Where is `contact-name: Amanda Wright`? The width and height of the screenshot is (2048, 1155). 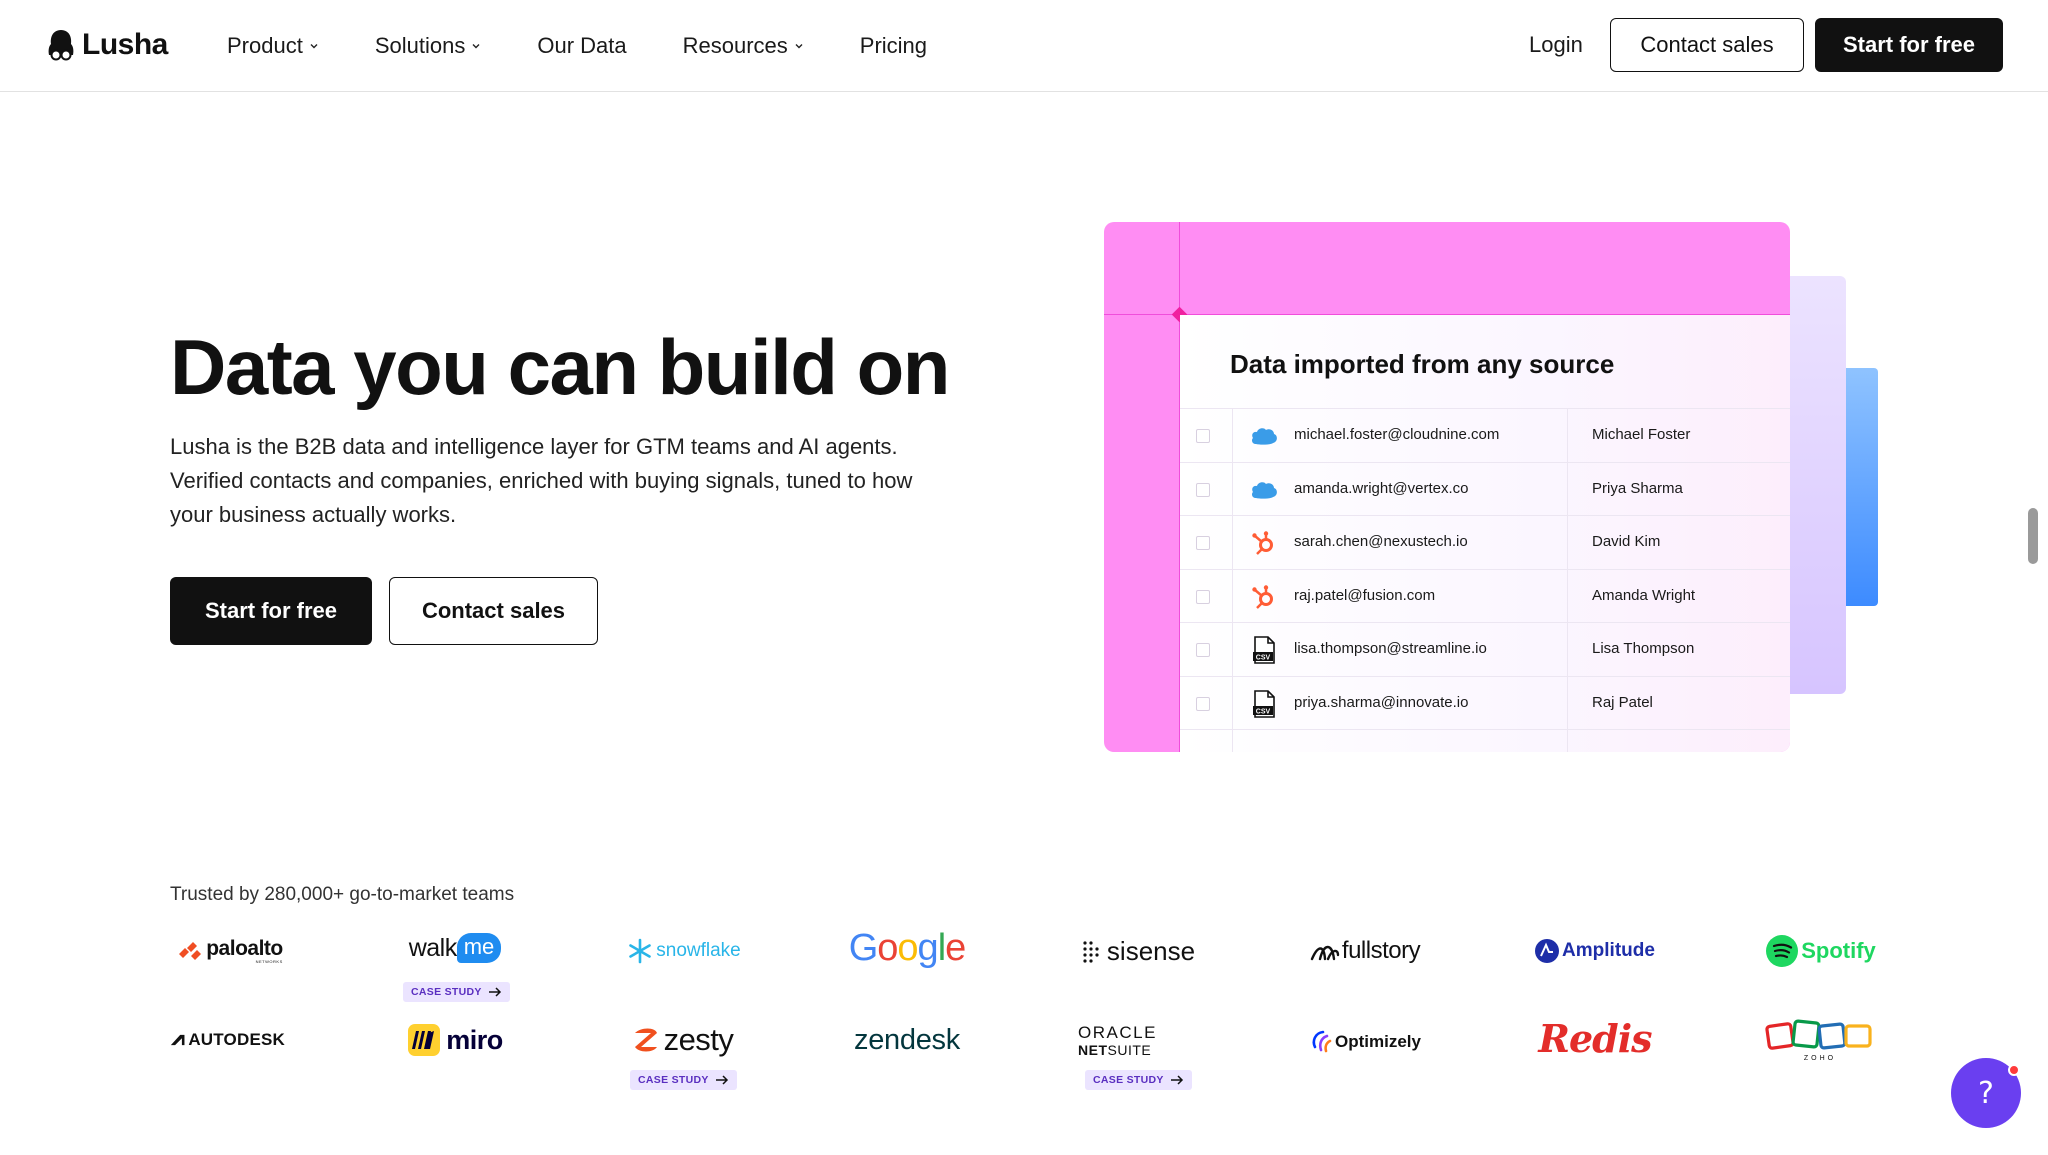 contact-name: Amanda Wright is located at coordinates (1644, 595).